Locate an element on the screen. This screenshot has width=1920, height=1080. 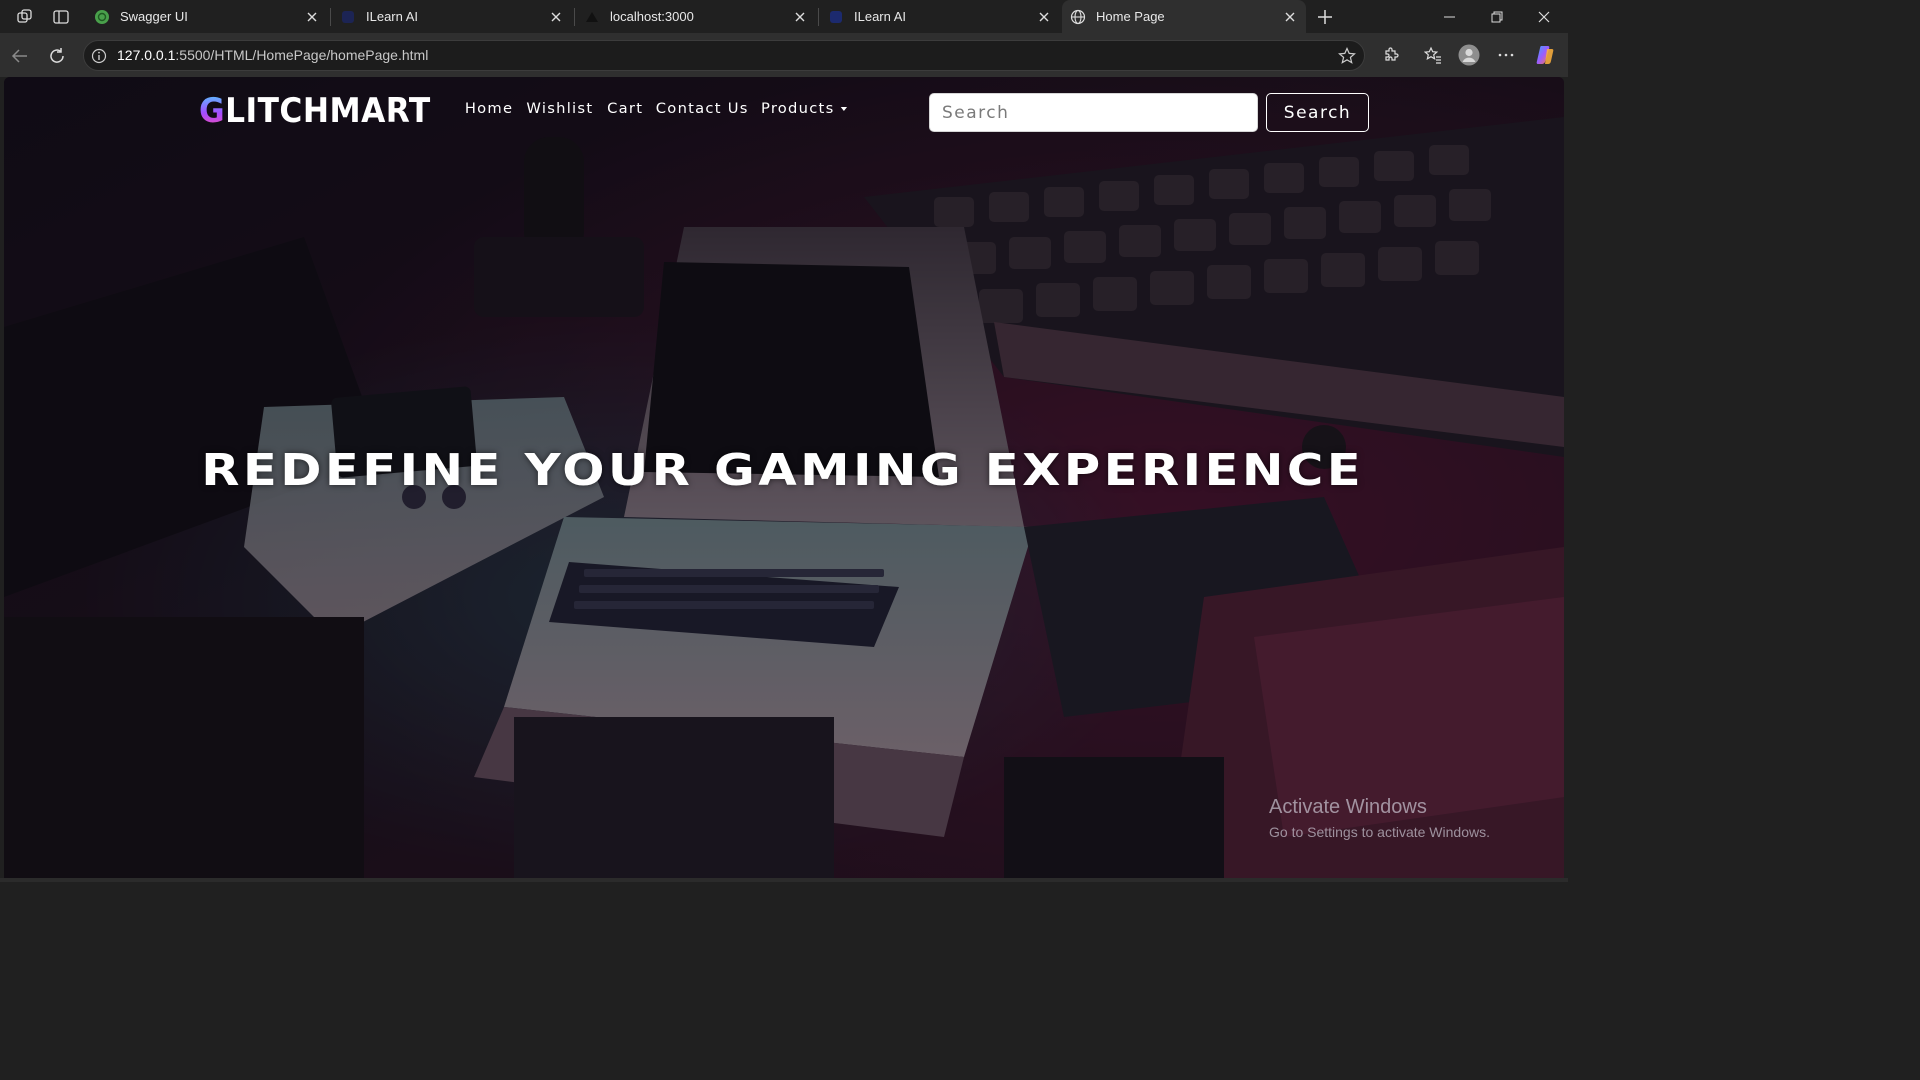
copilot-icon is located at coordinates (1545, 55).